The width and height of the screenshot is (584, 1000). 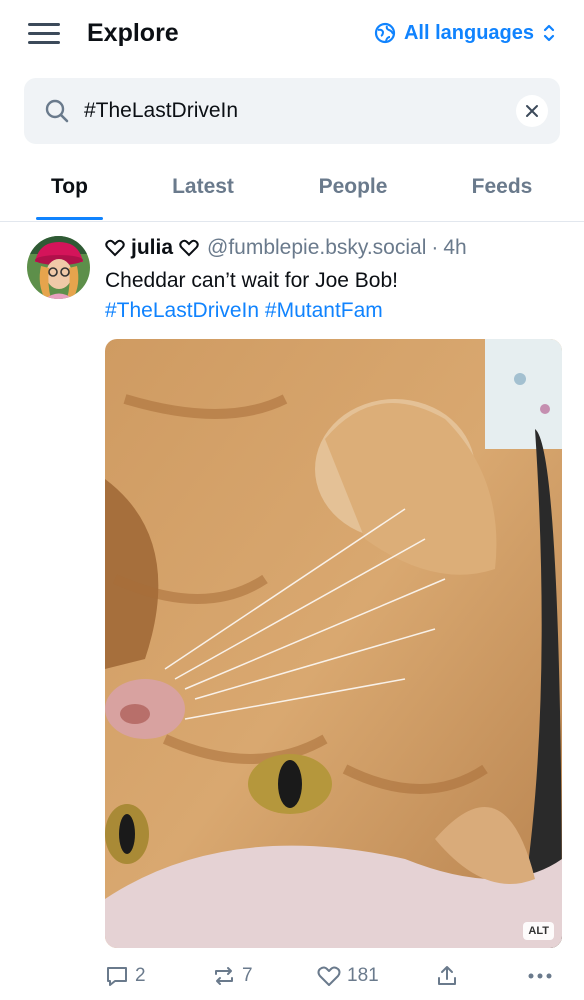 What do you see at coordinates (385, 33) in the screenshot?
I see `globe-icon` at bounding box center [385, 33].